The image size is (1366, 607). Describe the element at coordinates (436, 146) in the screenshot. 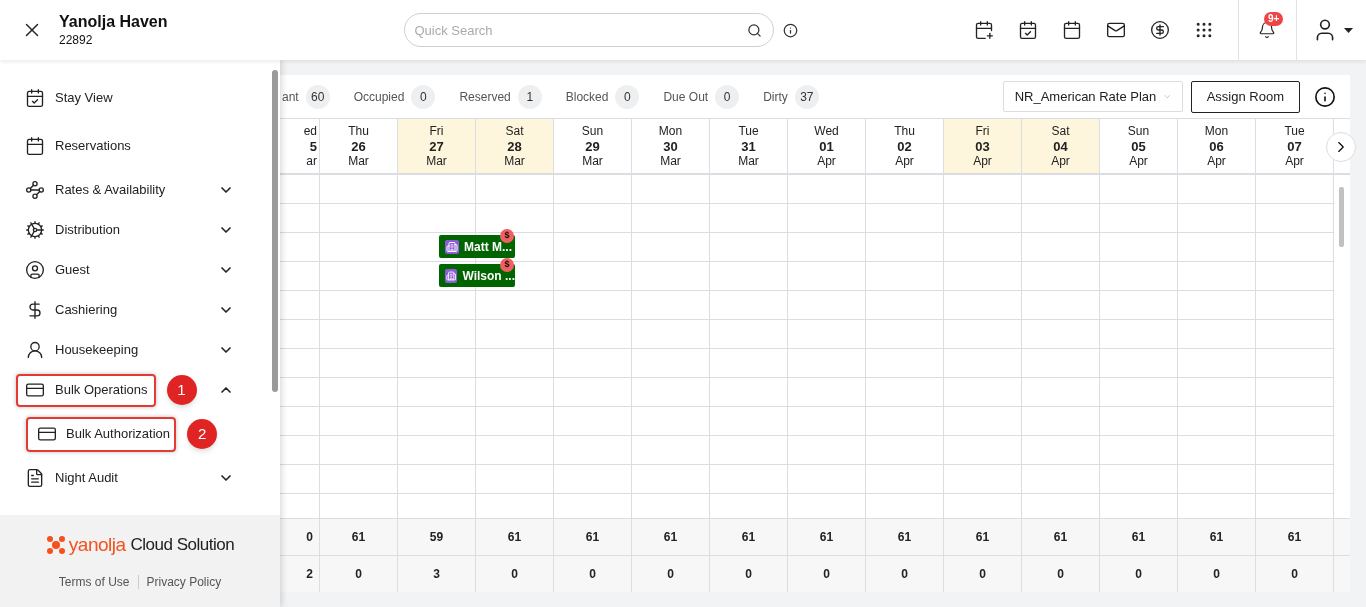

I see `day-number: 27` at that location.